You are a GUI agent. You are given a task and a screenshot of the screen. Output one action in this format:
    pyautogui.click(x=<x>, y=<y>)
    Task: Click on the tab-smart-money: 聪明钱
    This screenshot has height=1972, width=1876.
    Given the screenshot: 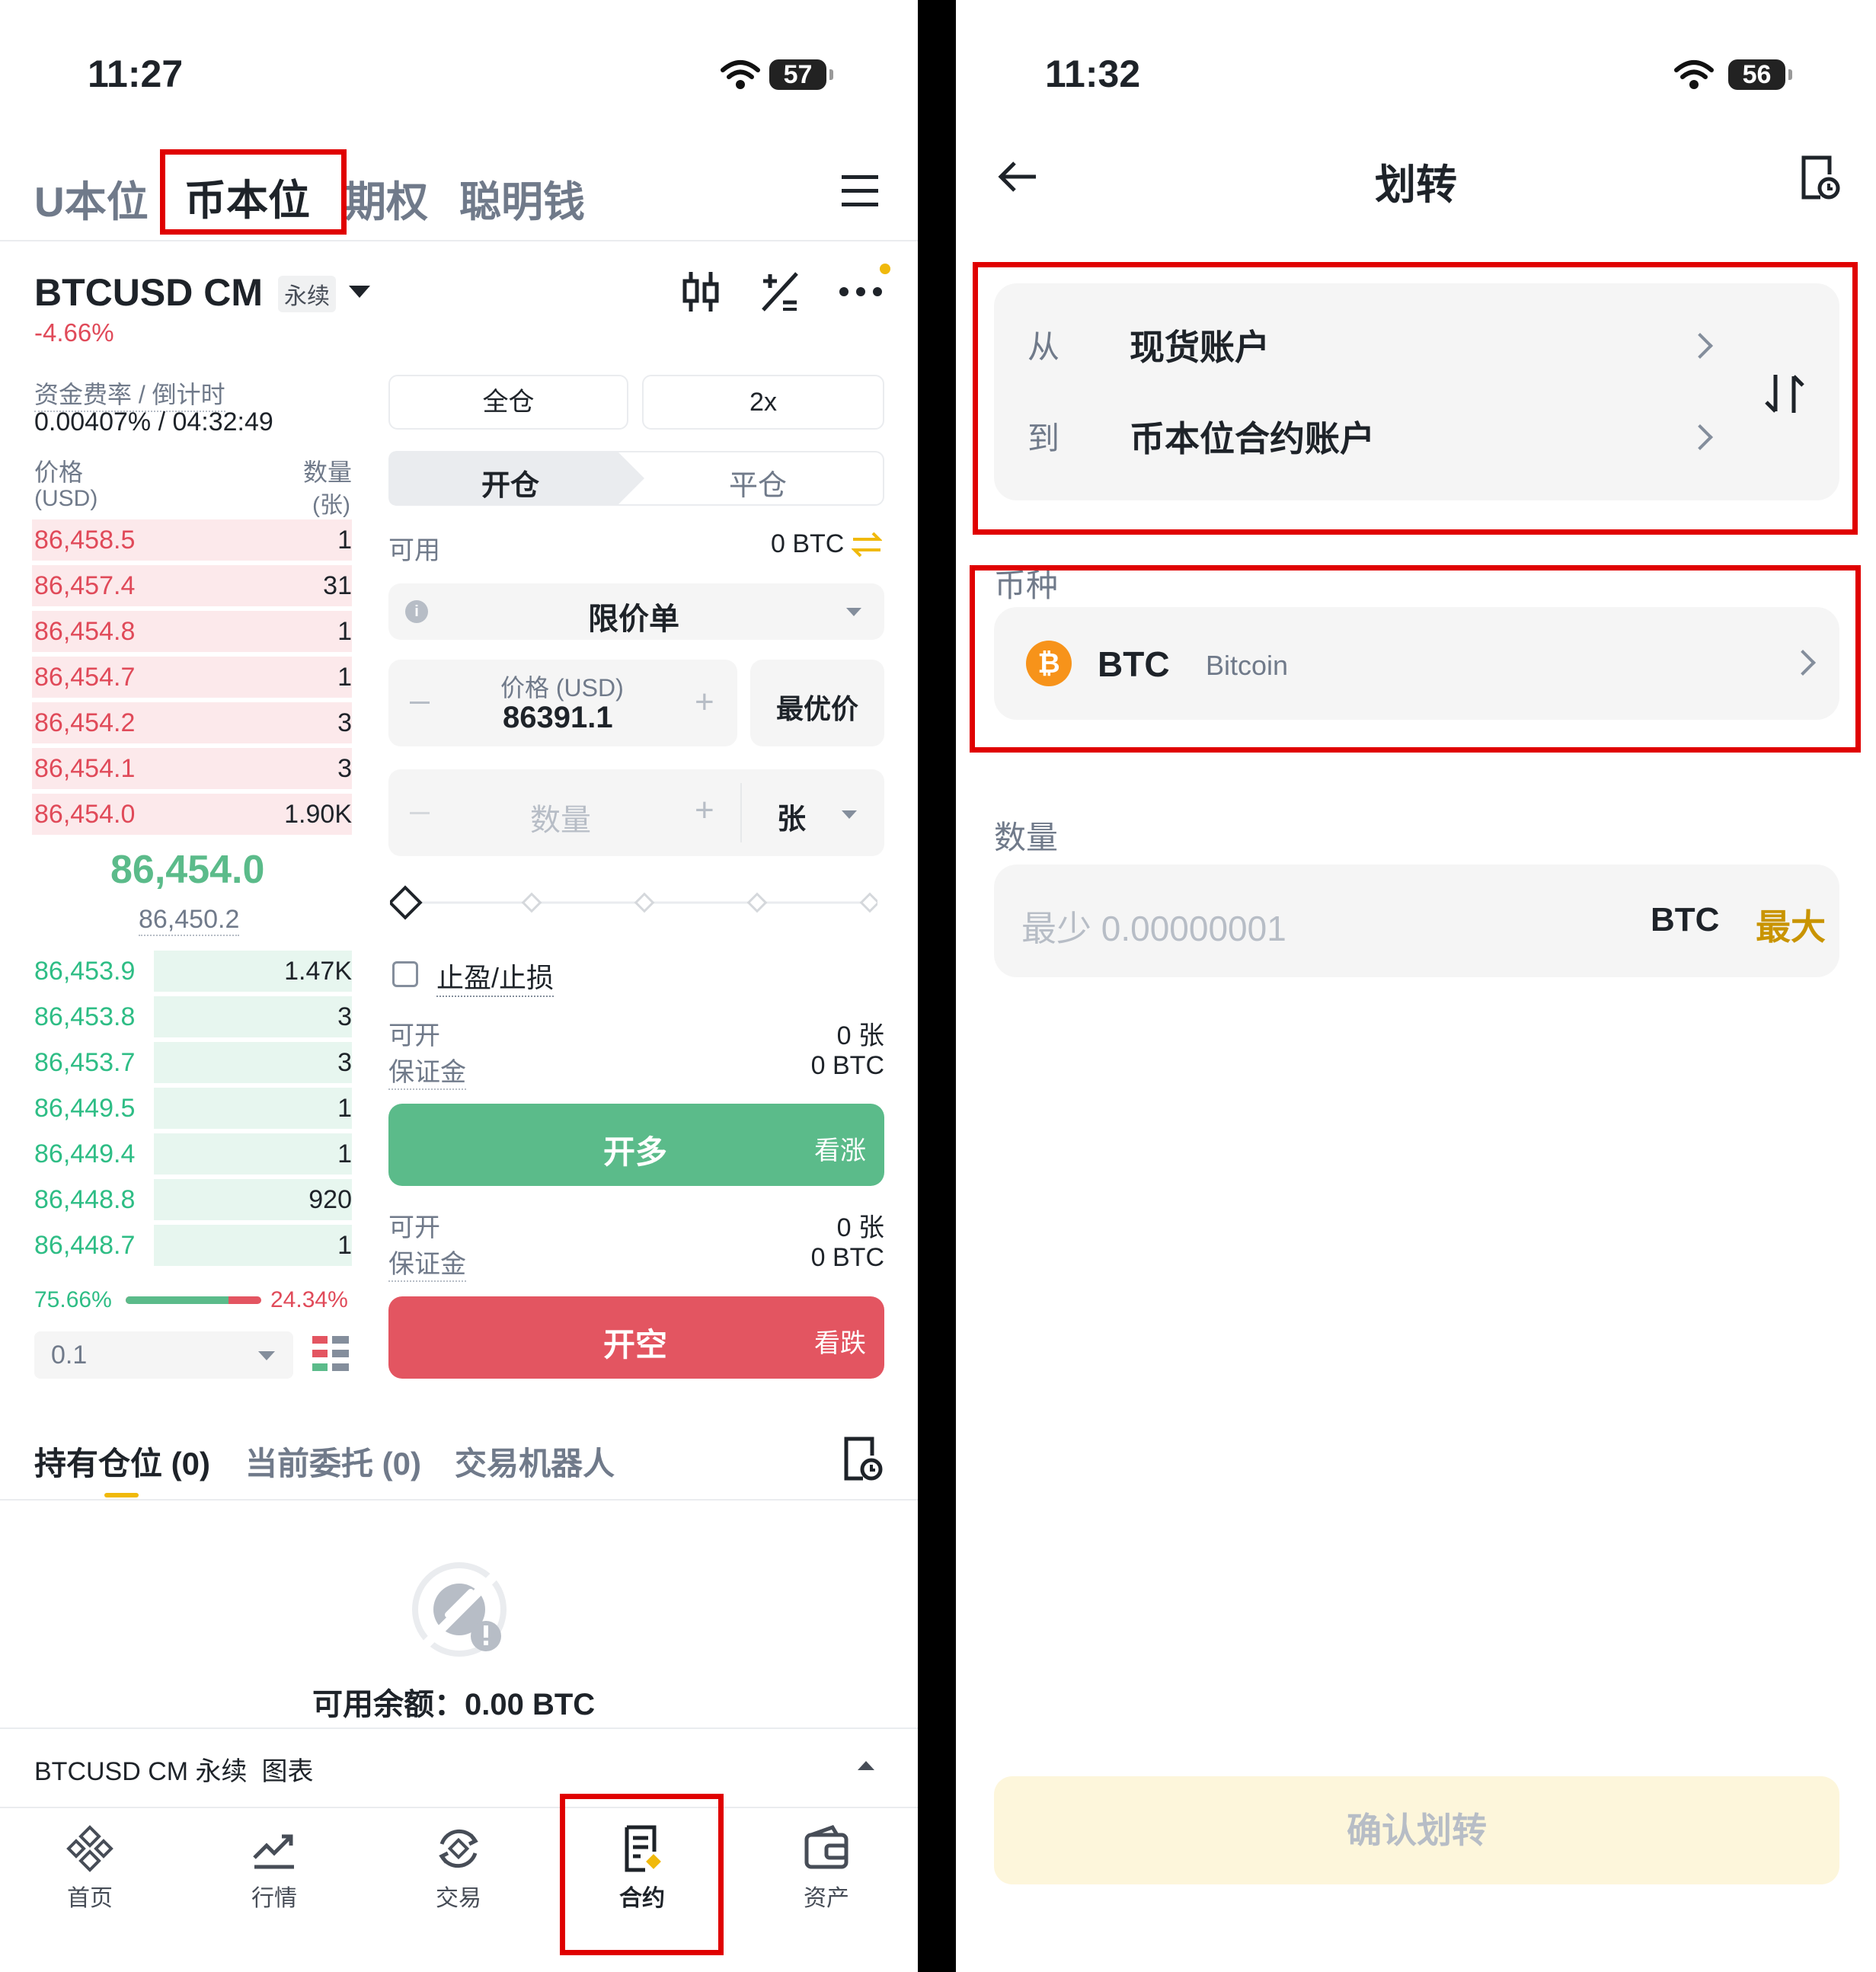 What is the action you would take?
    pyautogui.click(x=522, y=198)
    